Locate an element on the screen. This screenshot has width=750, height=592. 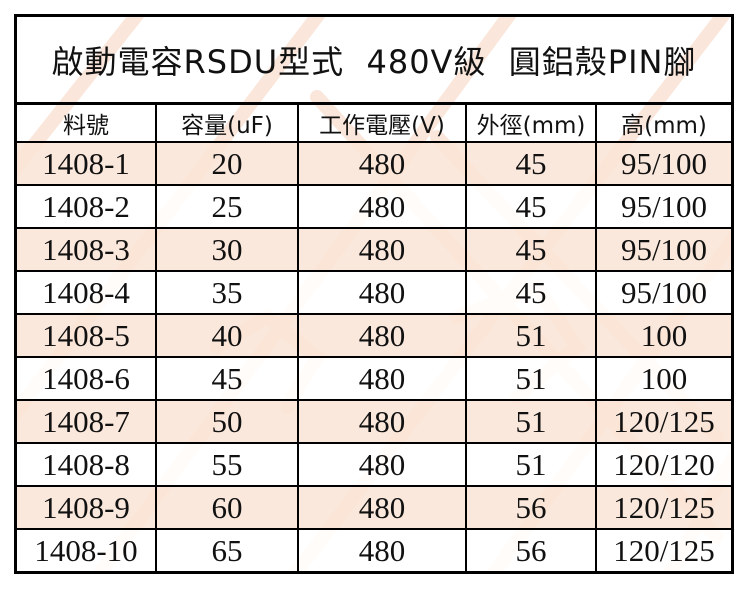
part-number-cell: 1408-4 is located at coordinates (87, 292).